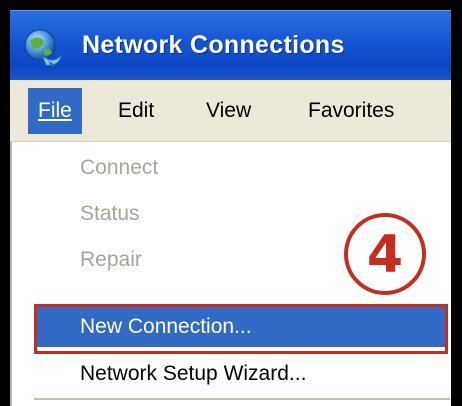  I want to click on step-number-badge: 4, so click(385, 254).